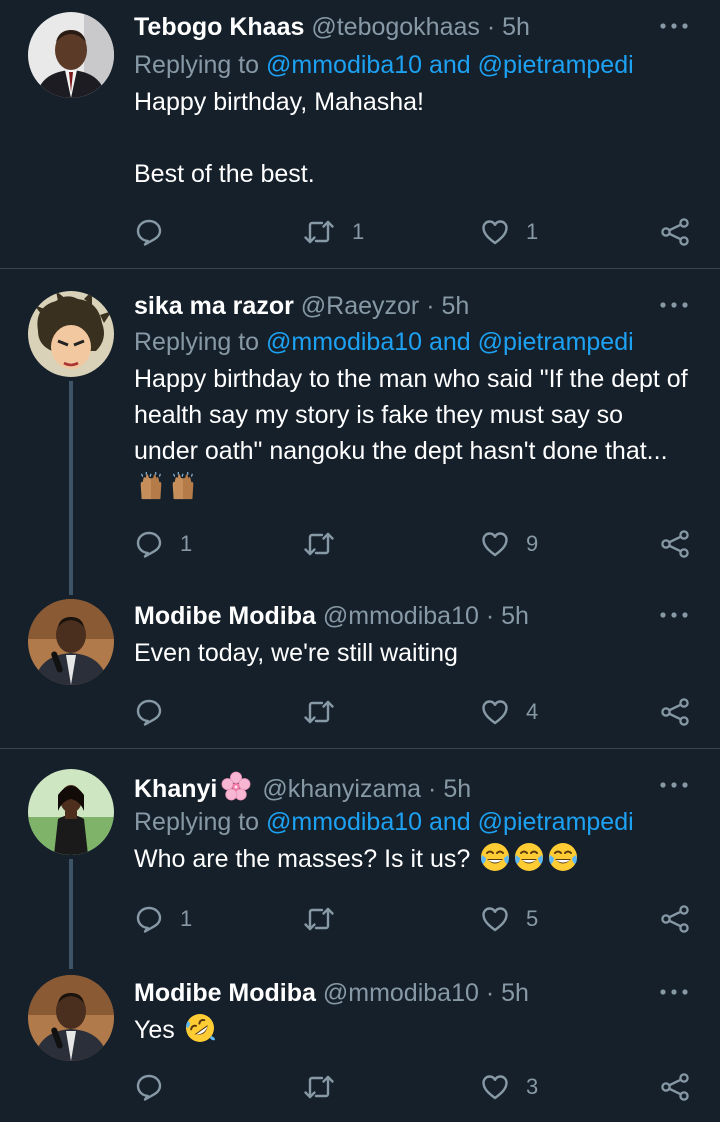 The image size is (720, 1122). What do you see at coordinates (414, 1087) in the screenshot?
I see `tweet-actions: 3` at bounding box center [414, 1087].